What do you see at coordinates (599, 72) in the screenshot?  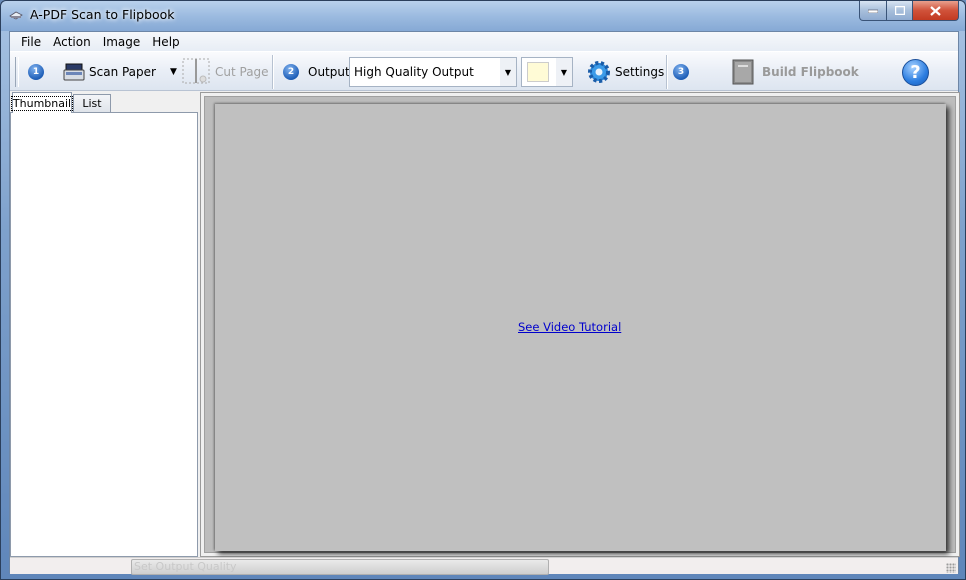 I see `gear-icon` at bounding box center [599, 72].